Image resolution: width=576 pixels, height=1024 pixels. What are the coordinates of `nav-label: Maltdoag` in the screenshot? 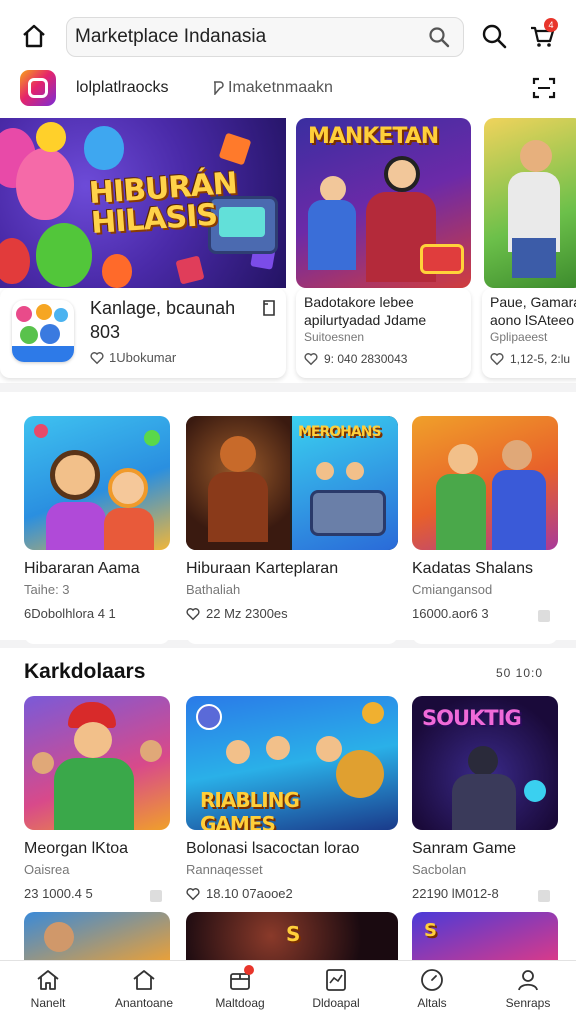 It's located at (240, 1003).